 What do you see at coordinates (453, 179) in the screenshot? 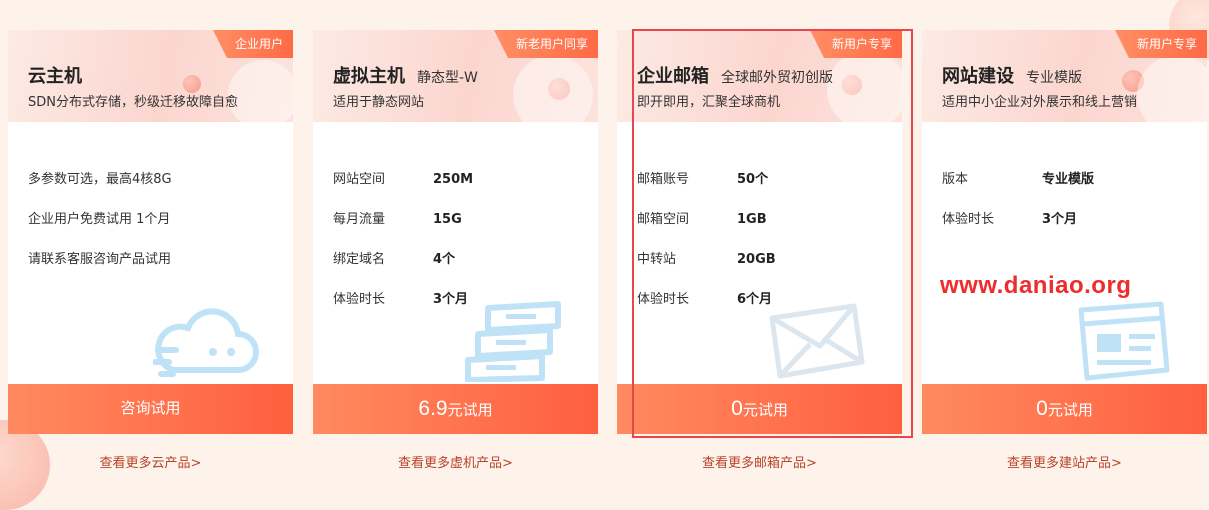
I see `spec-value: 250M` at bounding box center [453, 179].